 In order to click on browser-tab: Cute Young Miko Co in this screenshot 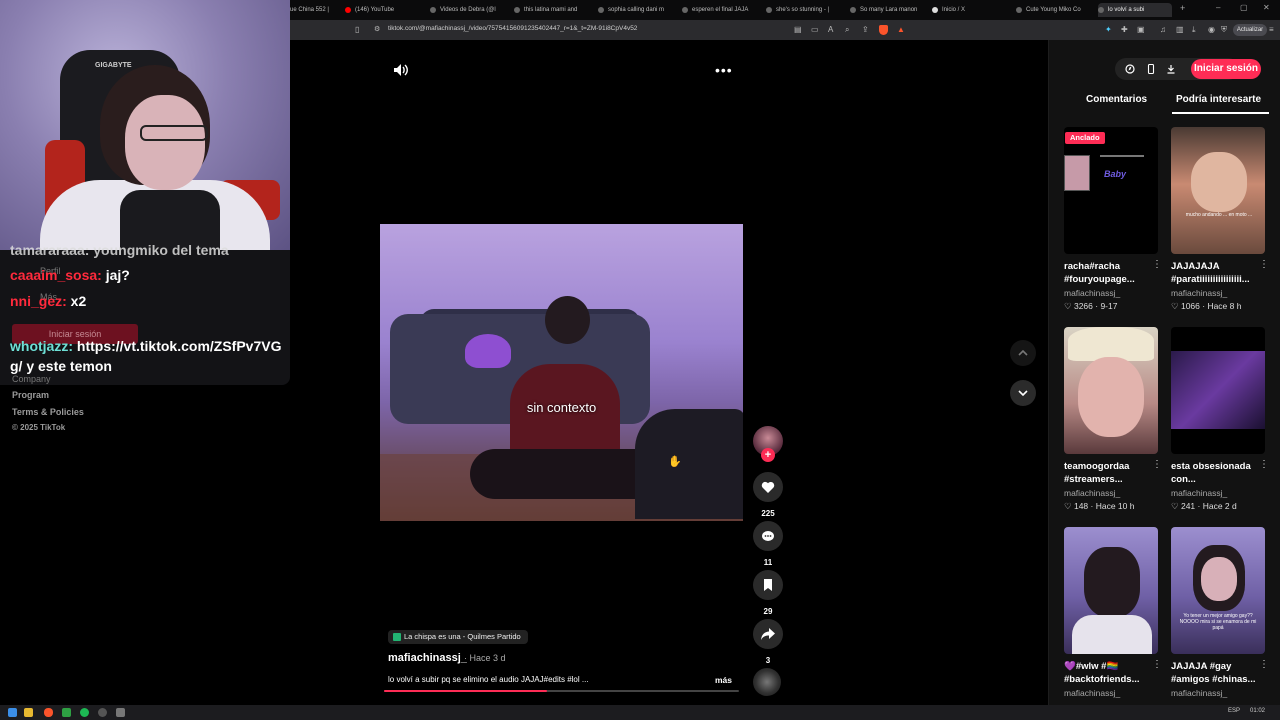, I will do `click(1052, 10)`.